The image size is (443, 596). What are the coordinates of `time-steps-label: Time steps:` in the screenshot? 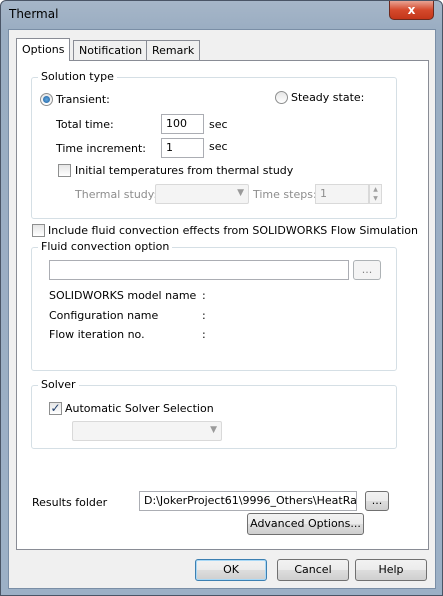 It's located at (285, 194).